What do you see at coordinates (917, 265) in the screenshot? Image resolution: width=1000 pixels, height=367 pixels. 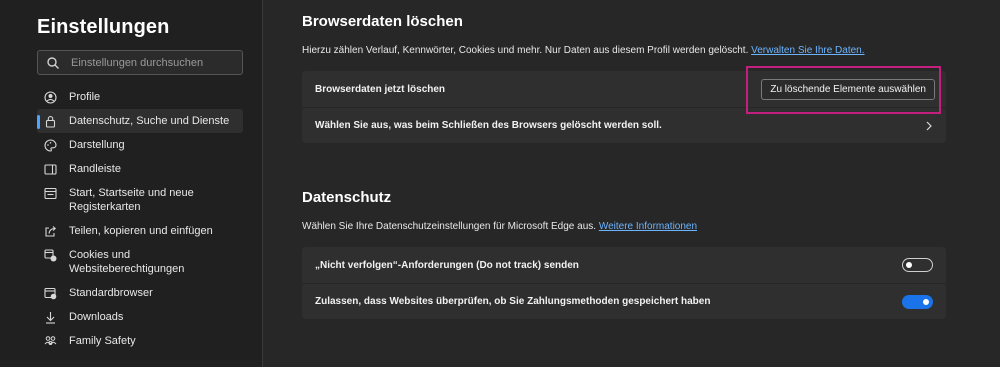 I see `do-not-track-toggle` at bounding box center [917, 265].